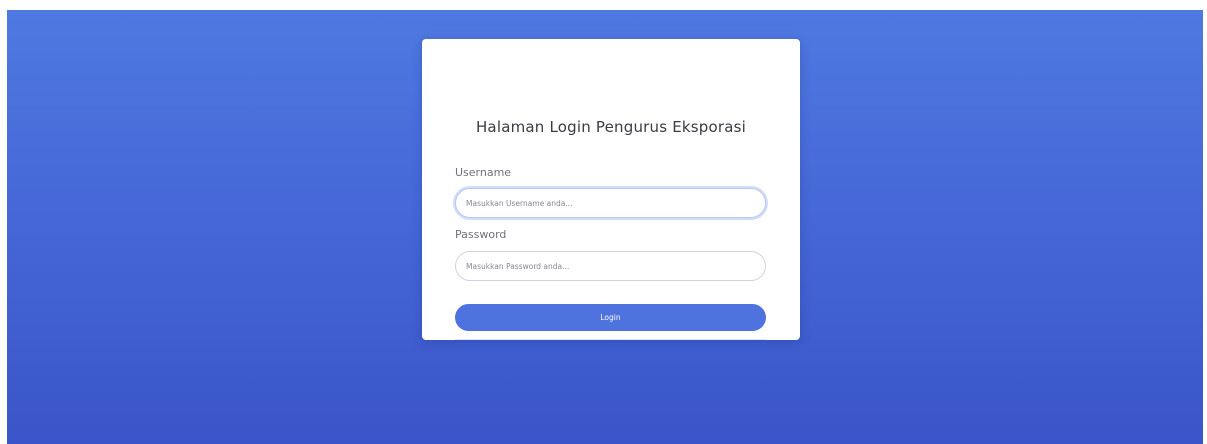  I want to click on password-label: Password, so click(481, 234).